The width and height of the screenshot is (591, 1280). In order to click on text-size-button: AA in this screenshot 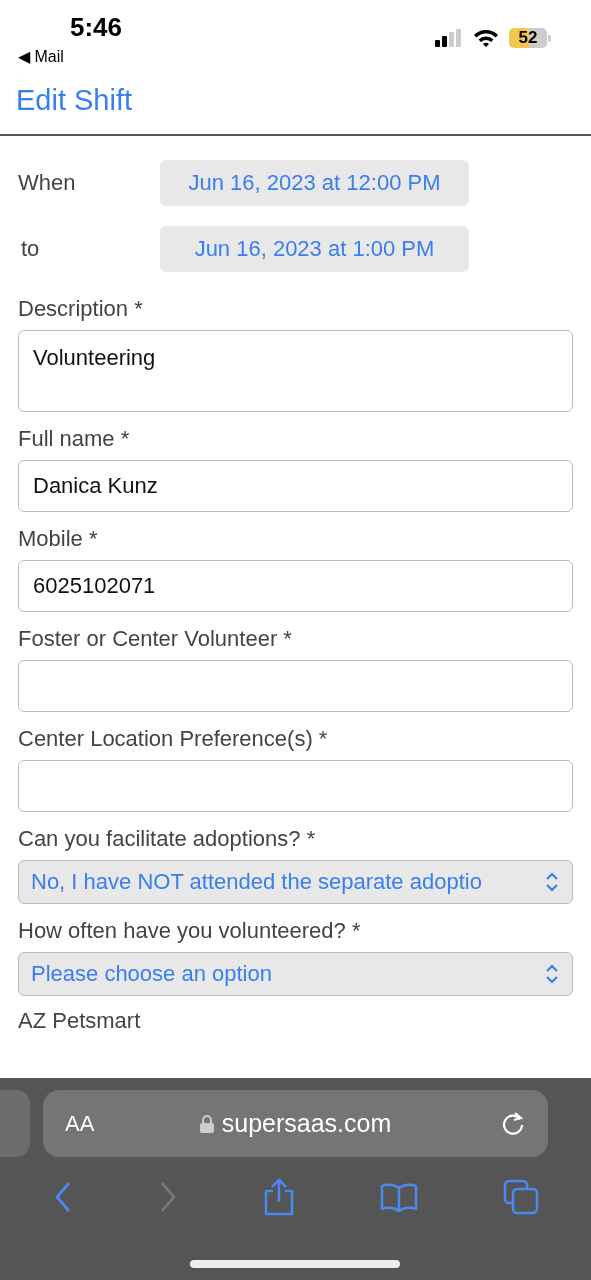, I will do `click(80, 1123)`.